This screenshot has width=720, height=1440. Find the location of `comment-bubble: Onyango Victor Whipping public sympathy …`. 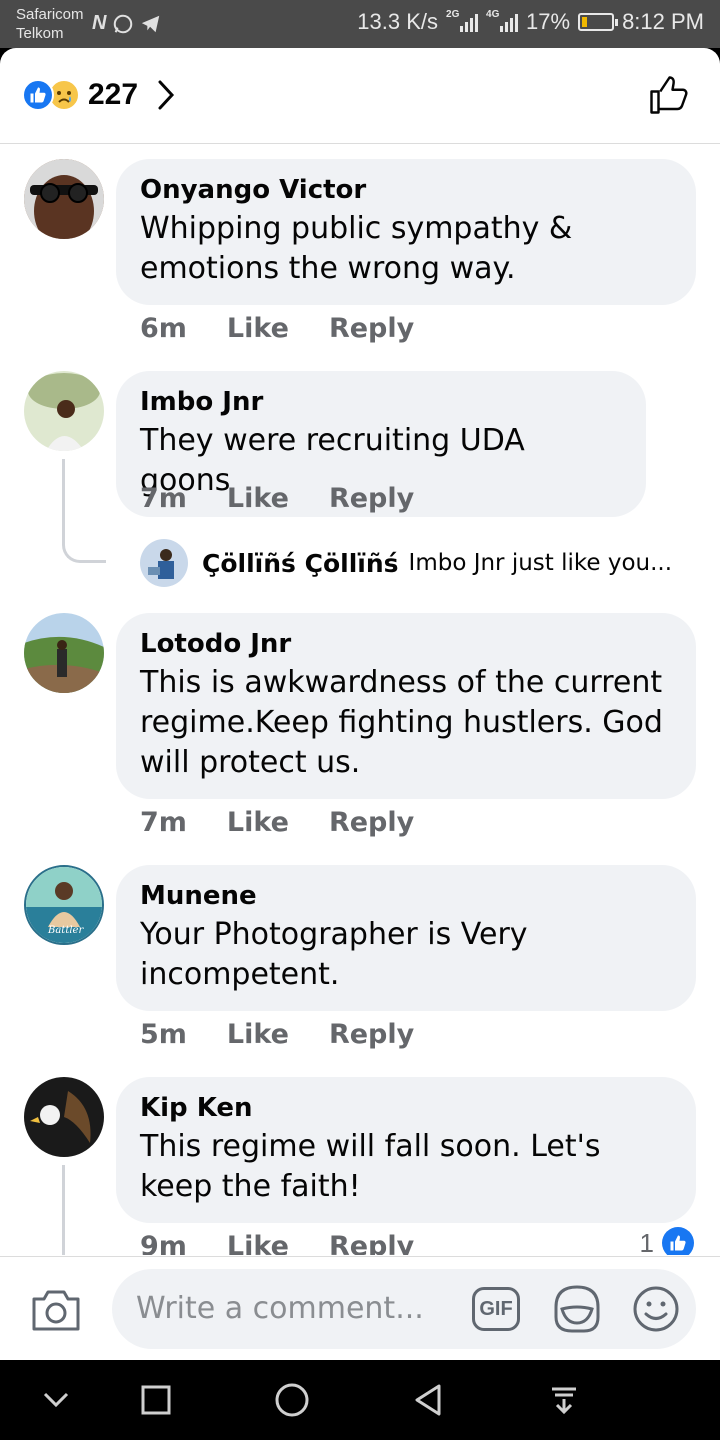

comment-bubble: Onyango Victor Whipping public sympathy … is located at coordinates (406, 232).